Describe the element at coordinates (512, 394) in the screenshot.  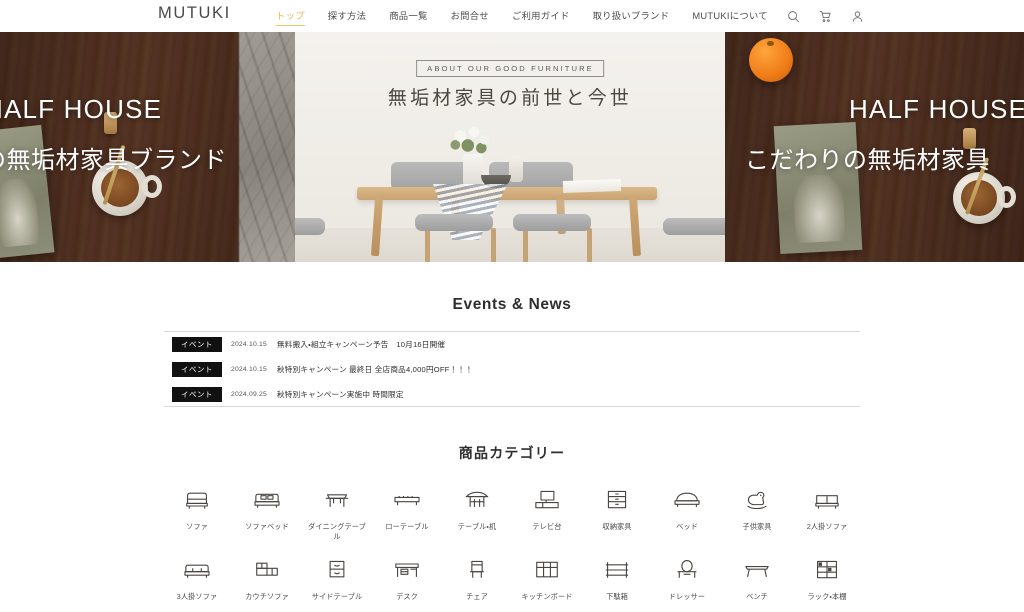
I see `news-row: イベント 2024.09.25 秋特別キャンペーン実施中 時間限定` at that location.